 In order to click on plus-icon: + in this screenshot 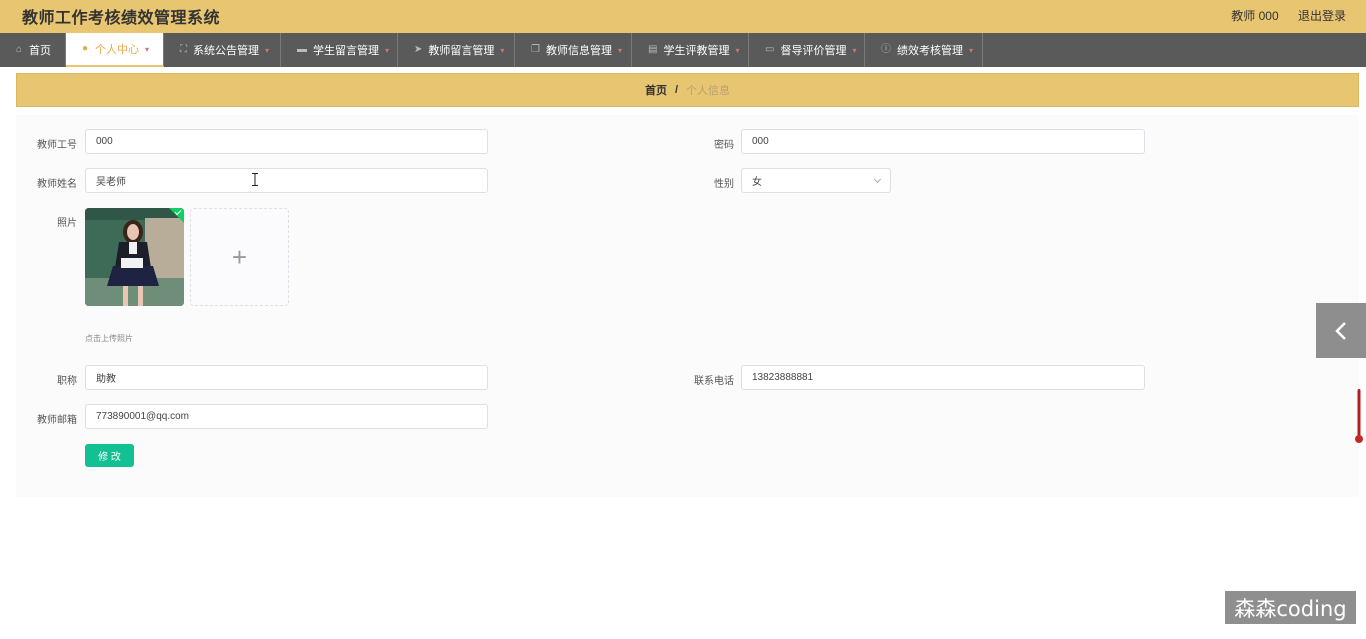, I will do `click(239, 256)`.